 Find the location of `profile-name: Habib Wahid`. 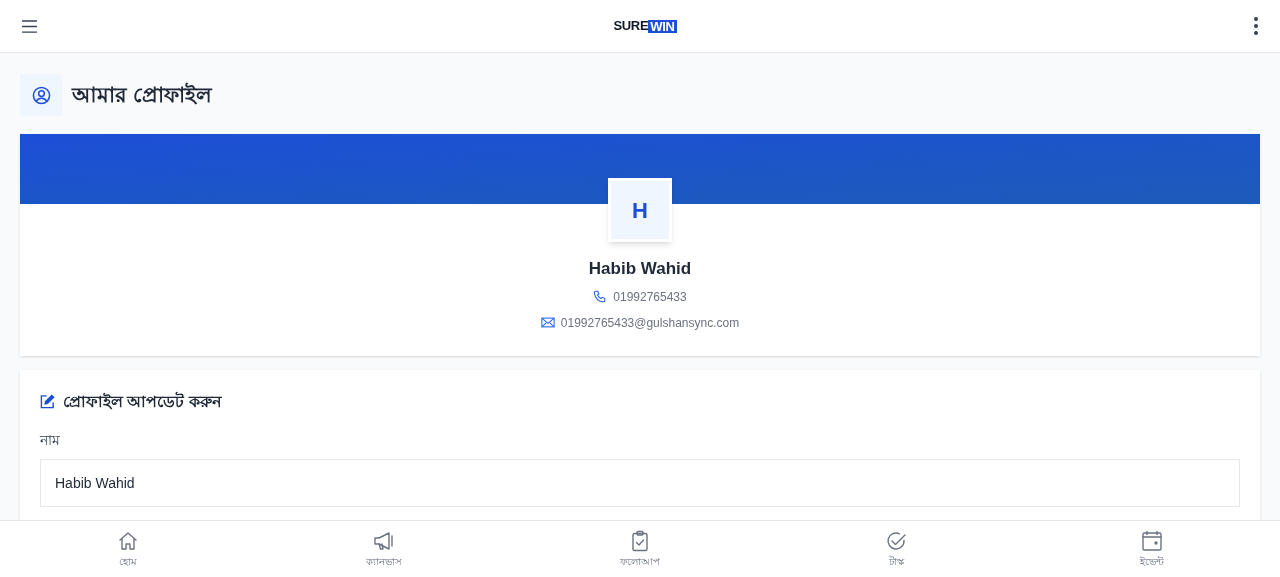

profile-name: Habib Wahid is located at coordinates (640, 269).